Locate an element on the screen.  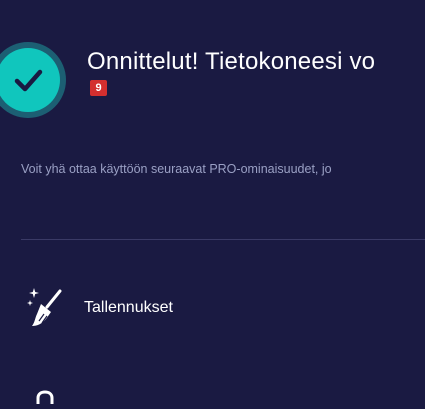
section-divider is located at coordinates (223, 239).